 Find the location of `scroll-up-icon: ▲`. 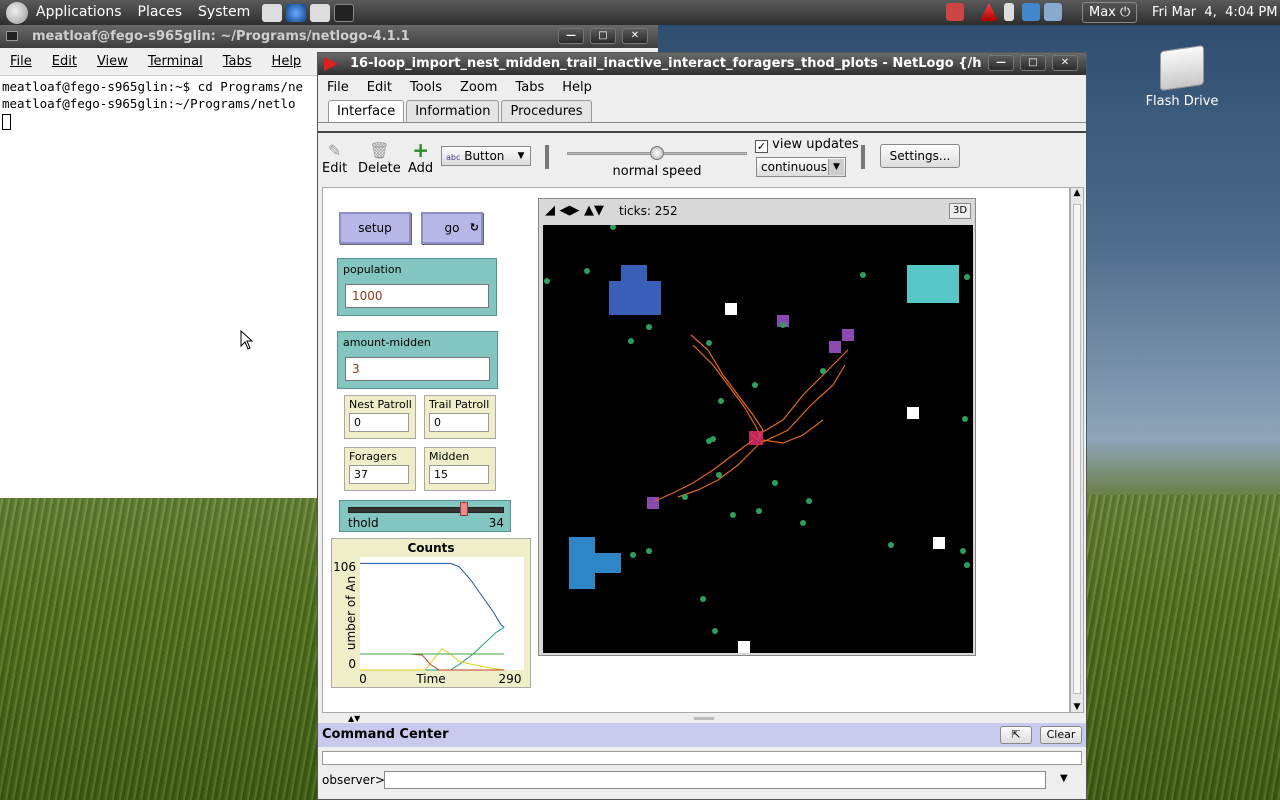

scroll-up-icon: ▲ is located at coordinates (1077, 193).